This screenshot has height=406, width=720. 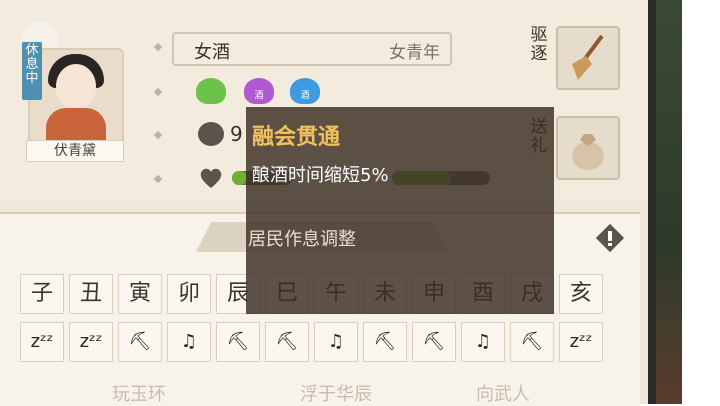 What do you see at coordinates (139, 394) in the screenshot?
I see `bottom-label: 玩玉环` at bounding box center [139, 394].